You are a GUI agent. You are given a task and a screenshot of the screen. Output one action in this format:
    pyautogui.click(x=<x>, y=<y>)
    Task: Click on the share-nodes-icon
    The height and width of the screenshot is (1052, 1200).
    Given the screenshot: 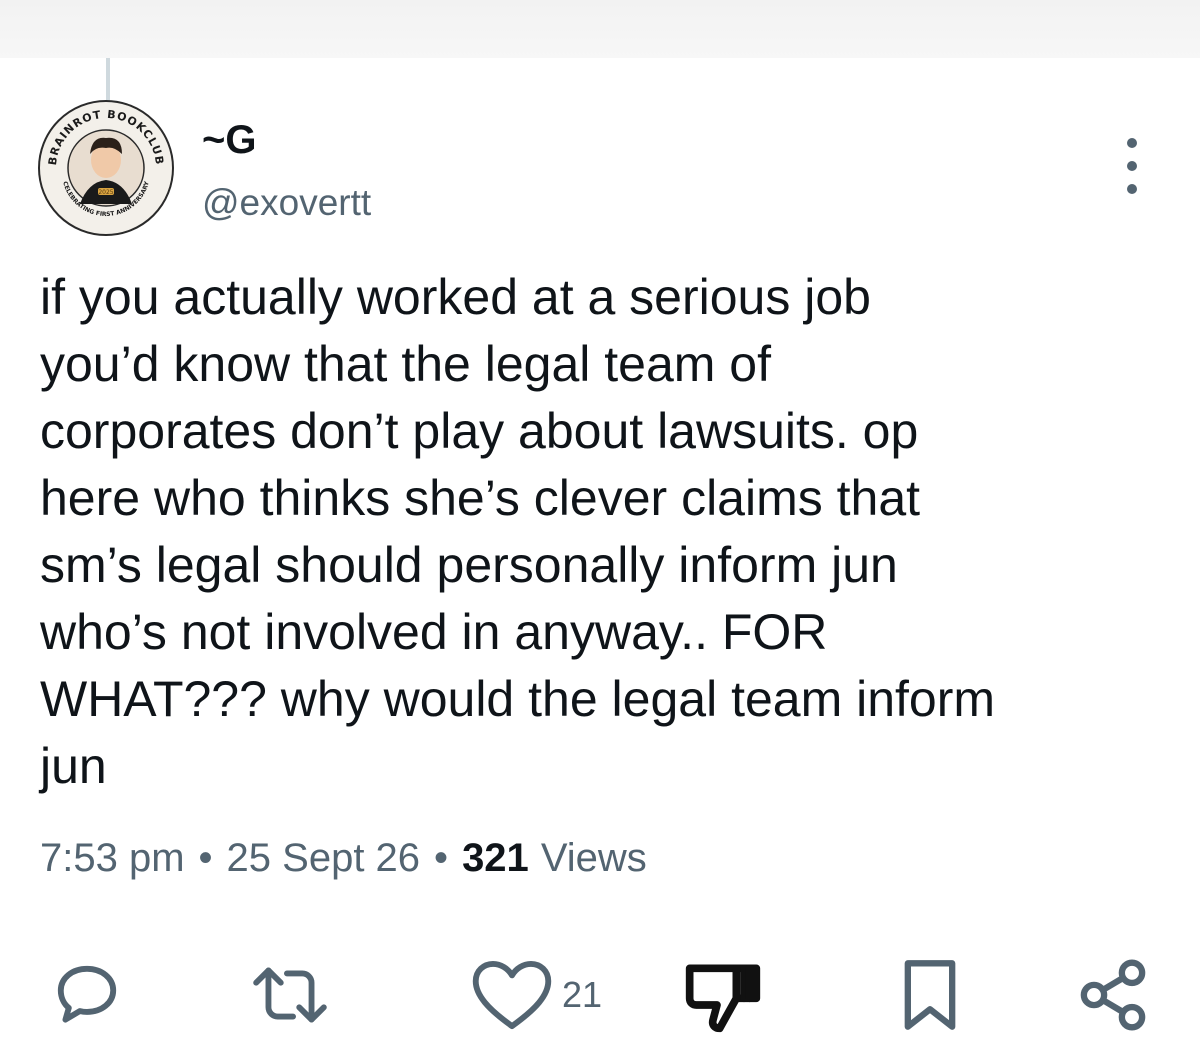 What is the action you would take?
    pyautogui.click(x=1113, y=995)
    